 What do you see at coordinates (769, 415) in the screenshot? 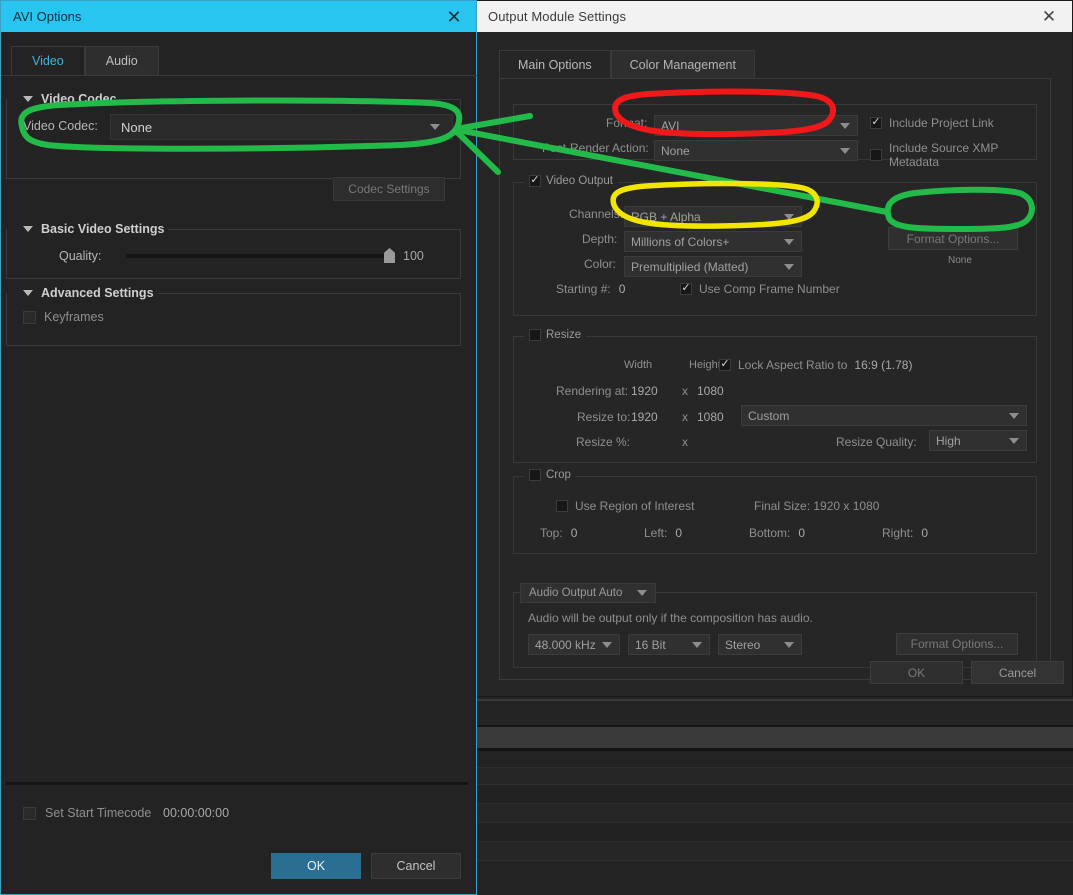
I see `resize-preset-value: Custom` at bounding box center [769, 415].